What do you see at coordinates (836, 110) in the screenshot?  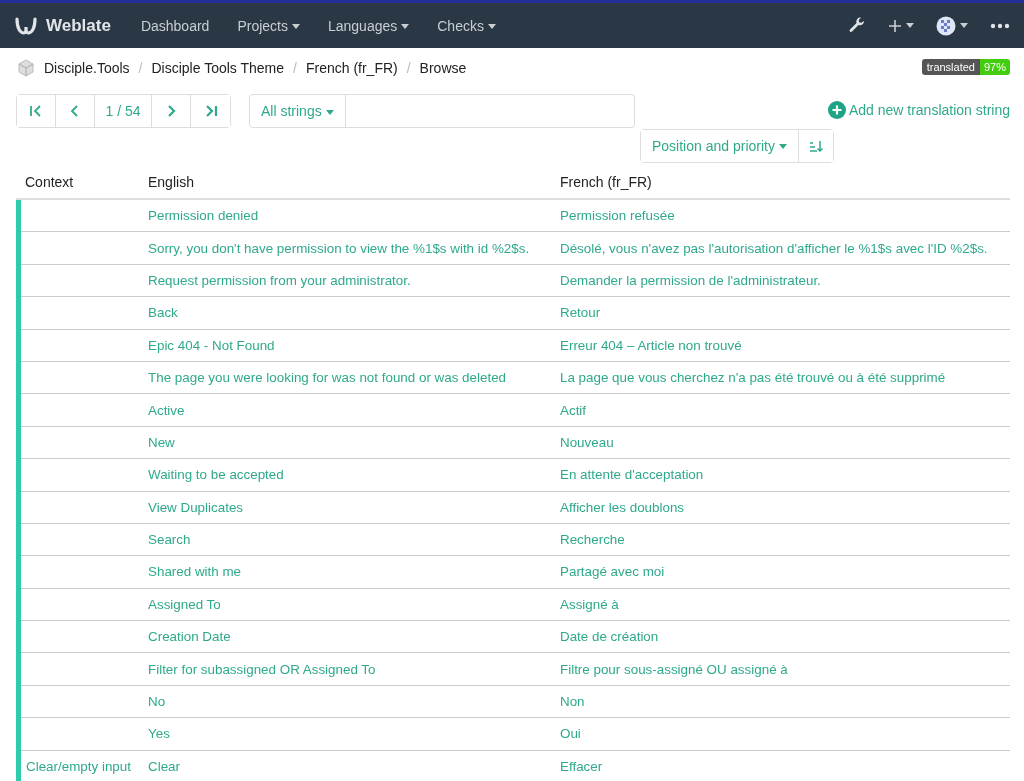 I see `plus-circle-icon` at bounding box center [836, 110].